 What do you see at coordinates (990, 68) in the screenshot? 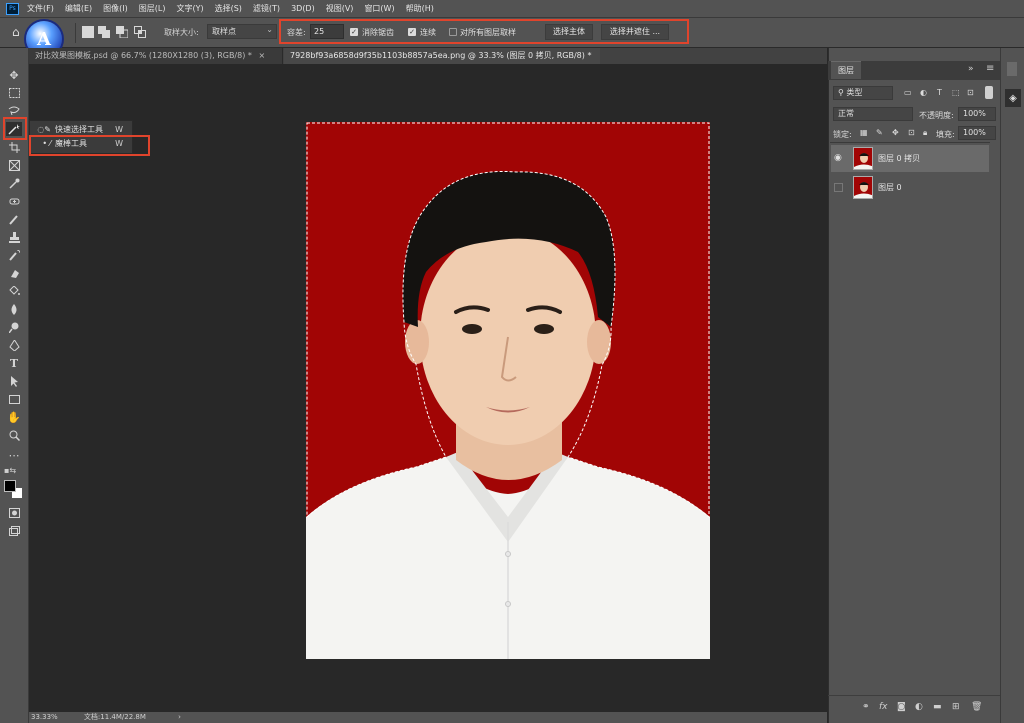
I see `panel-menu-icon: ≡` at bounding box center [990, 68].